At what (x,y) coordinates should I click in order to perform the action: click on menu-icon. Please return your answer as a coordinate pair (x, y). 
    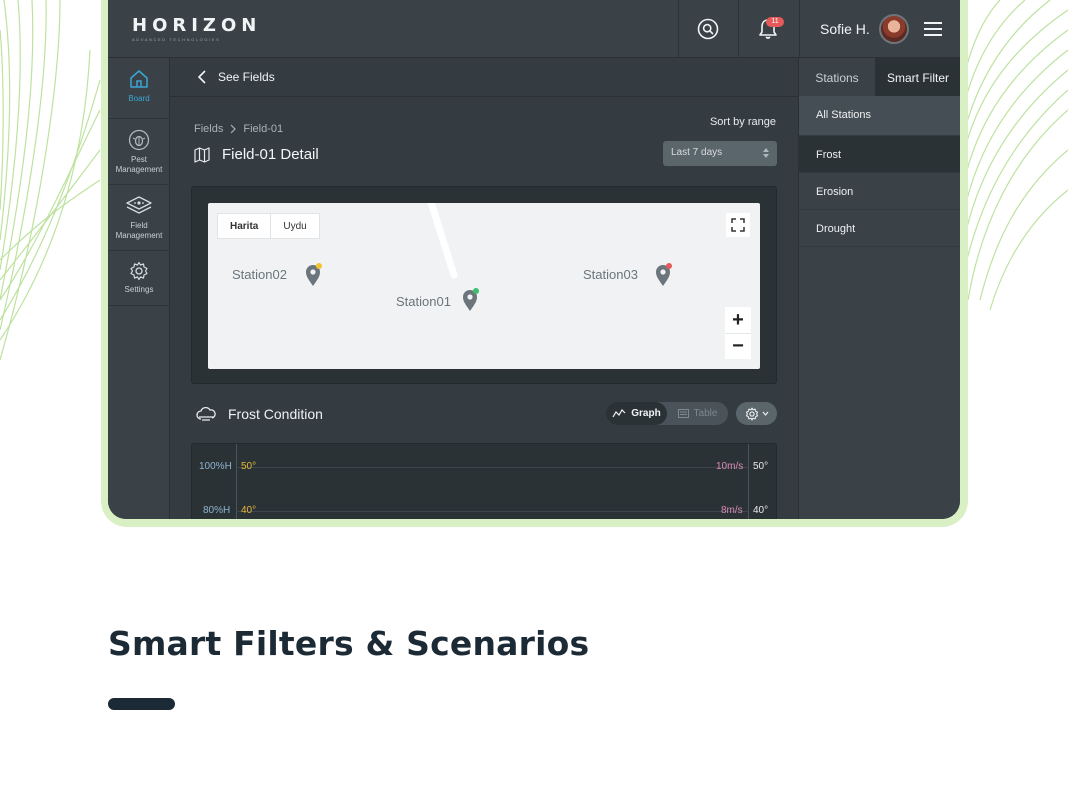
    Looking at the image, I should click on (933, 29).